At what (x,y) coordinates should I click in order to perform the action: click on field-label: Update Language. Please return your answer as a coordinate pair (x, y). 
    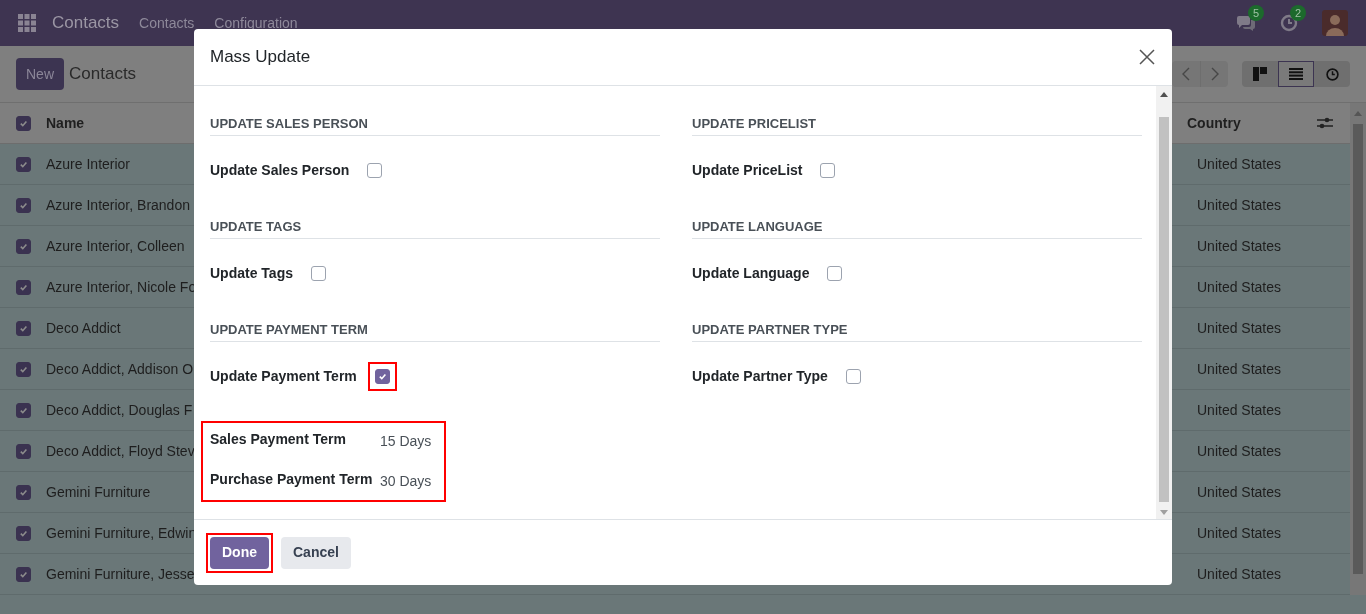
    Looking at the image, I should click on (751, 273).